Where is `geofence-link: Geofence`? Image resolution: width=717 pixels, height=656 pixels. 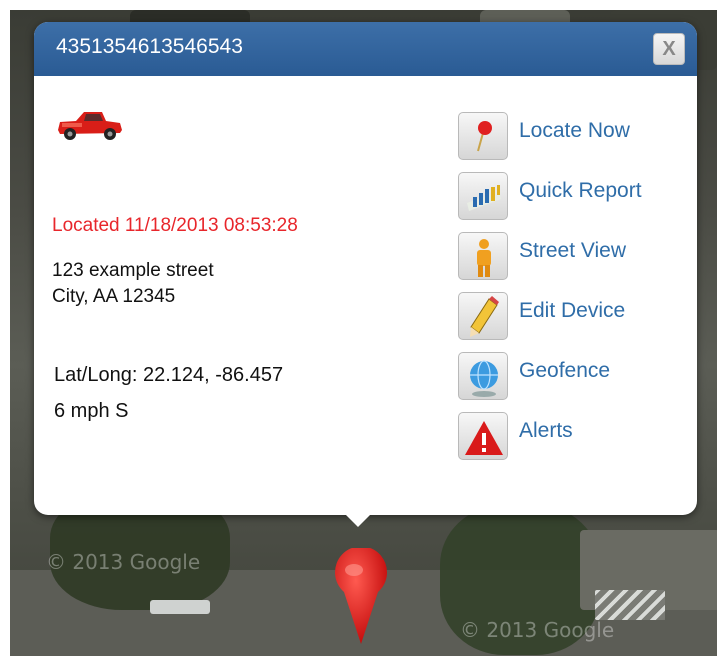
geofence-link: Geofence is located at coordinates (573, 376).